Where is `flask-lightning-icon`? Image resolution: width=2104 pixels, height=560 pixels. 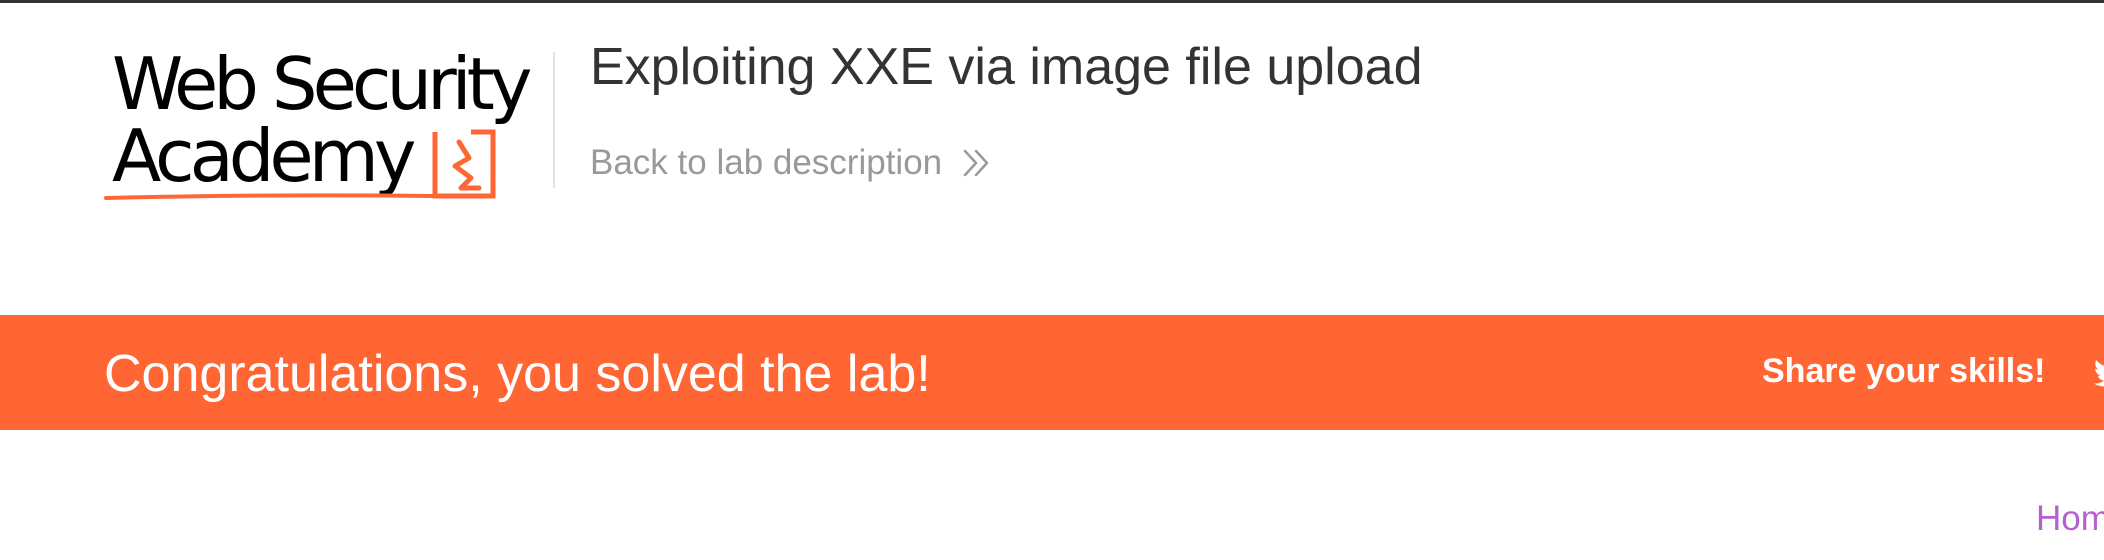 flask-lightning-icon is located at coordinates (464, 164).